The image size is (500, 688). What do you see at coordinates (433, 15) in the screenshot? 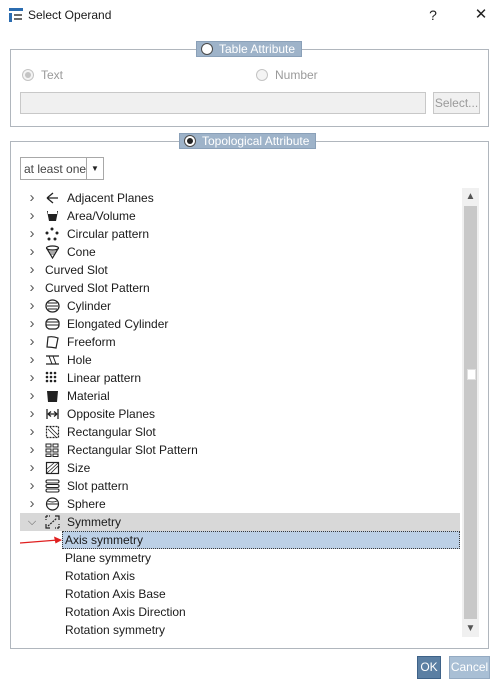
I see `help-button: ?` at bounding box center [433, 15].